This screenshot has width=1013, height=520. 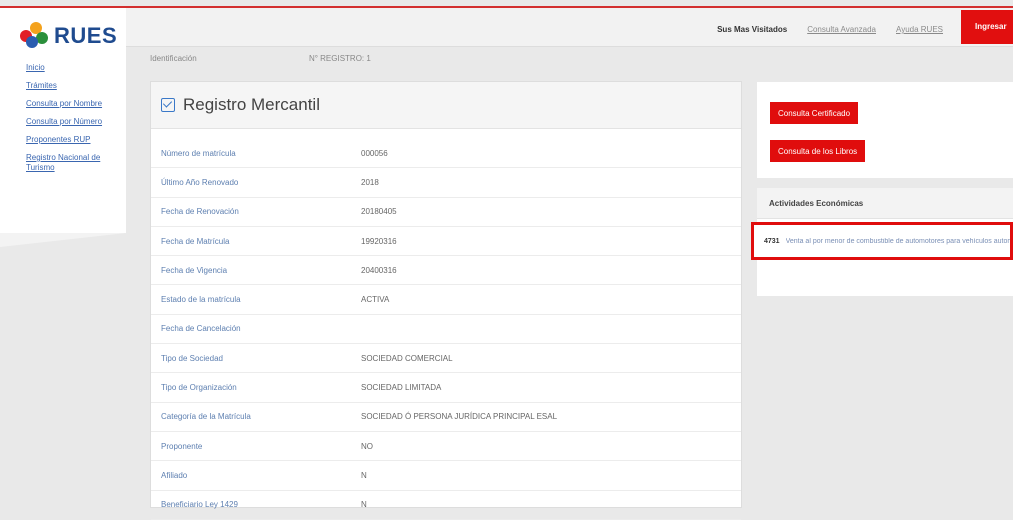 I want to click on table-row: Proponente NO, so click(x=446, y=447).